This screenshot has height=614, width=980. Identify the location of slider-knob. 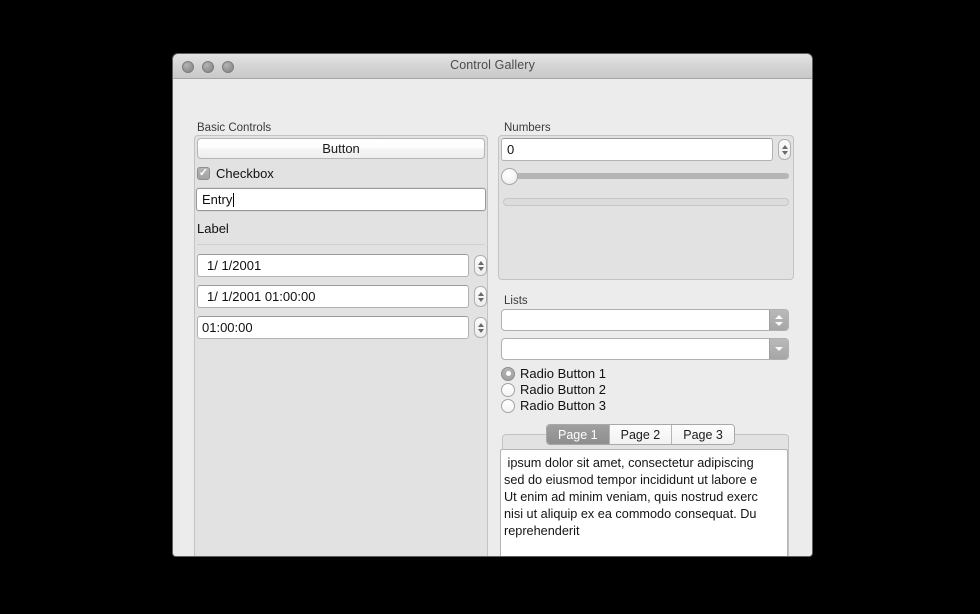
(509, 176).